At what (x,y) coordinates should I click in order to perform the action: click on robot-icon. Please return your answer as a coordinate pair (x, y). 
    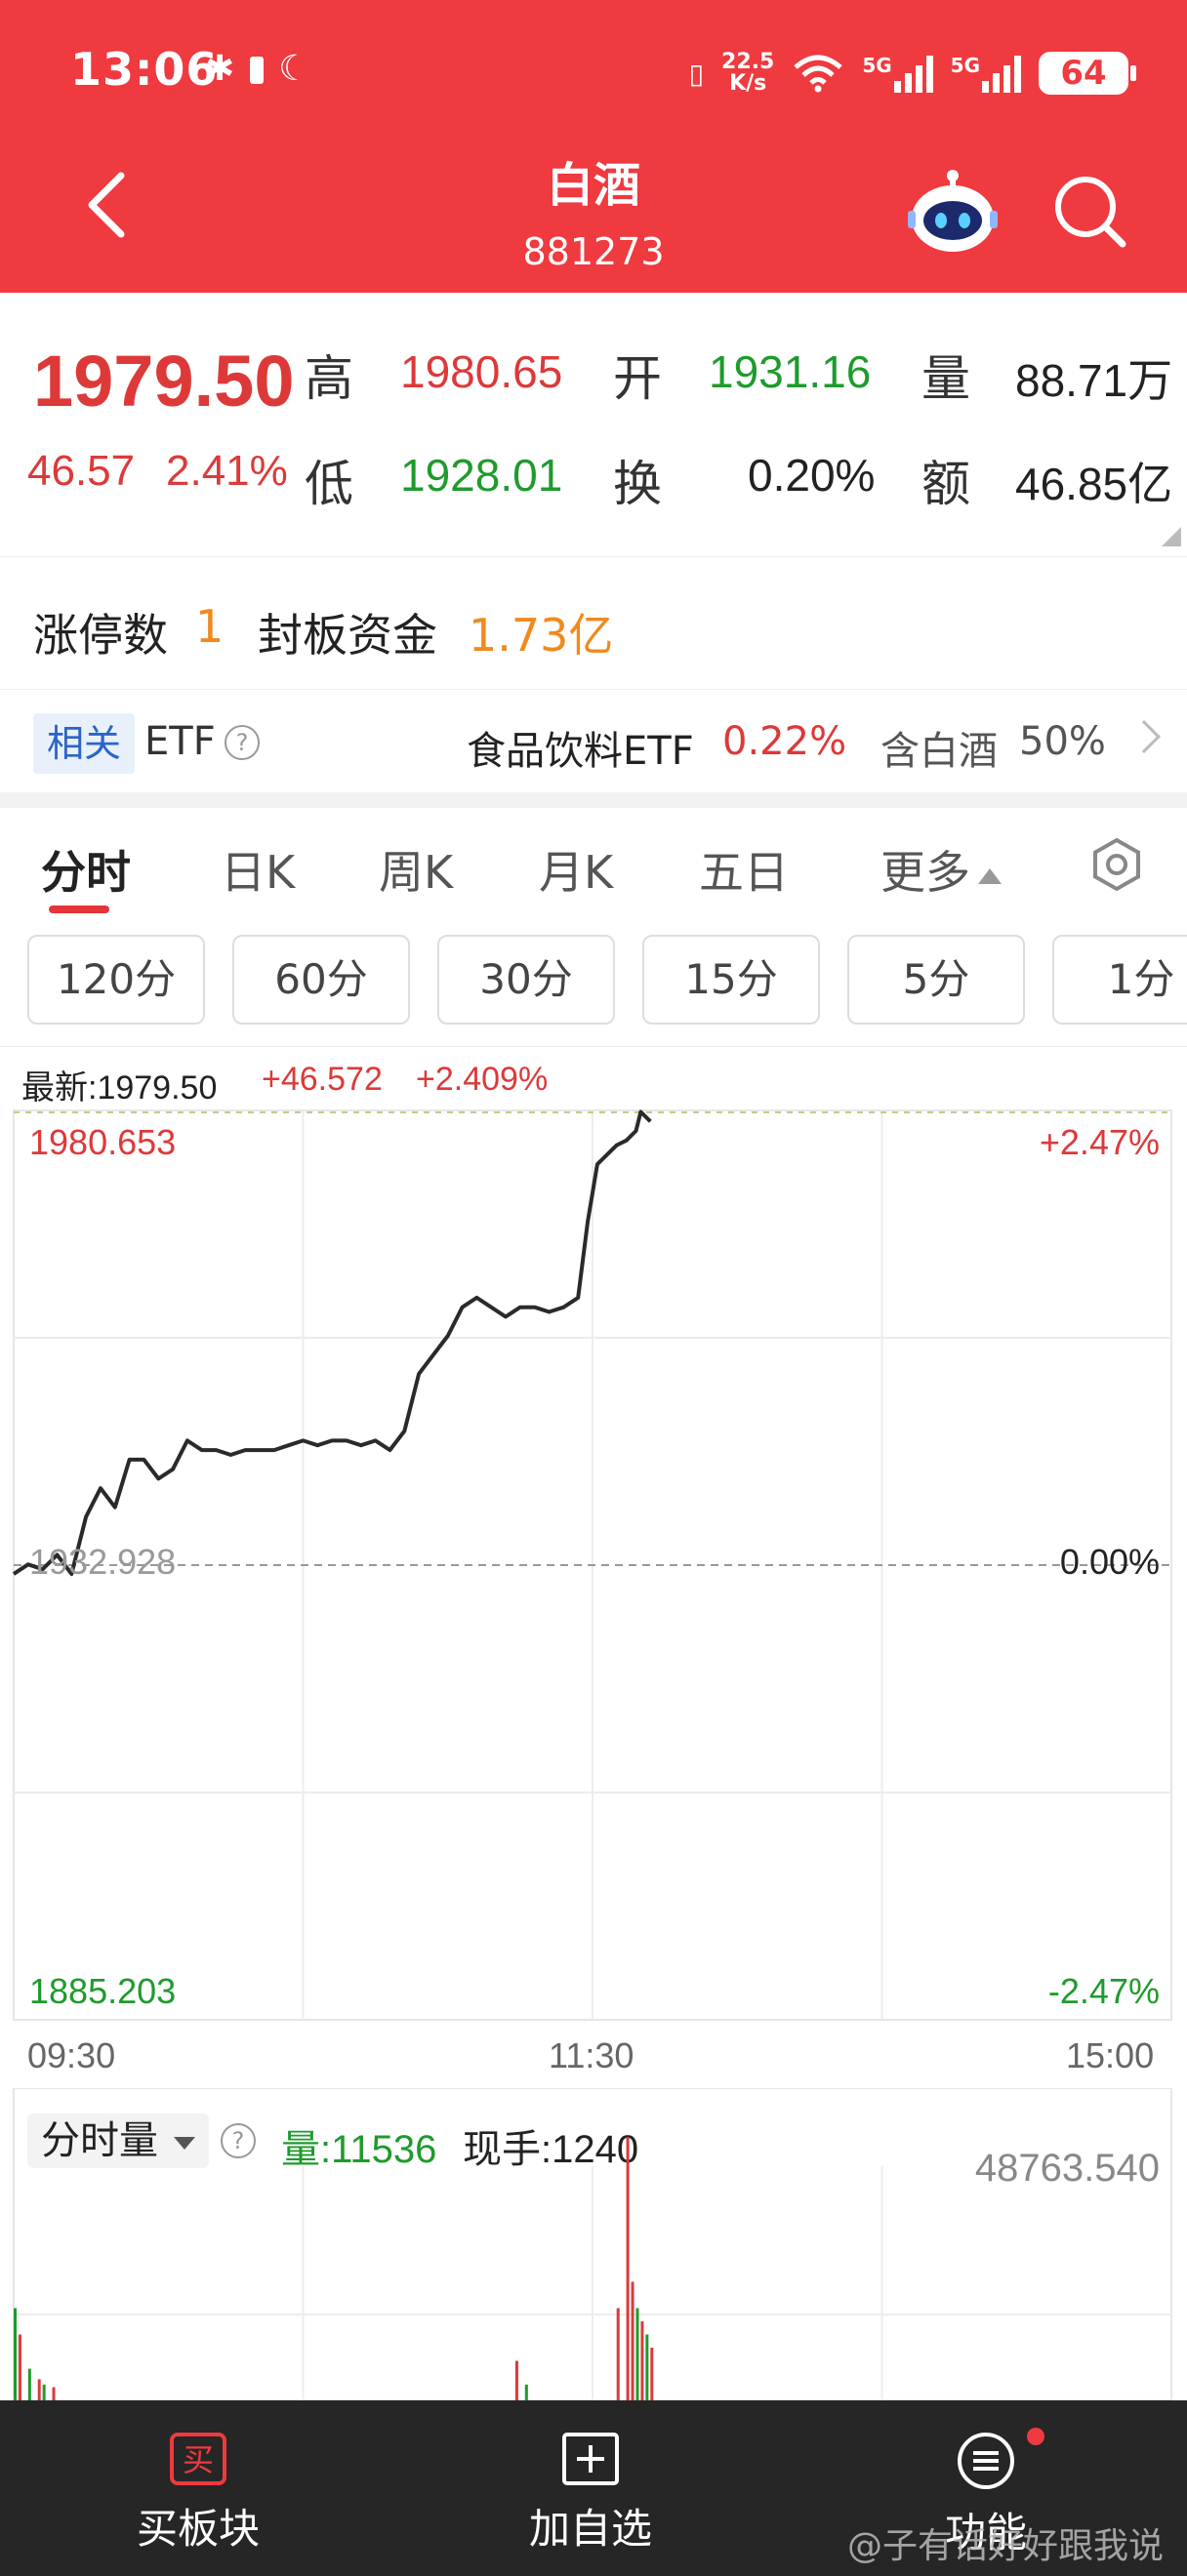
    Looking at the image, I should click on (953, 211).